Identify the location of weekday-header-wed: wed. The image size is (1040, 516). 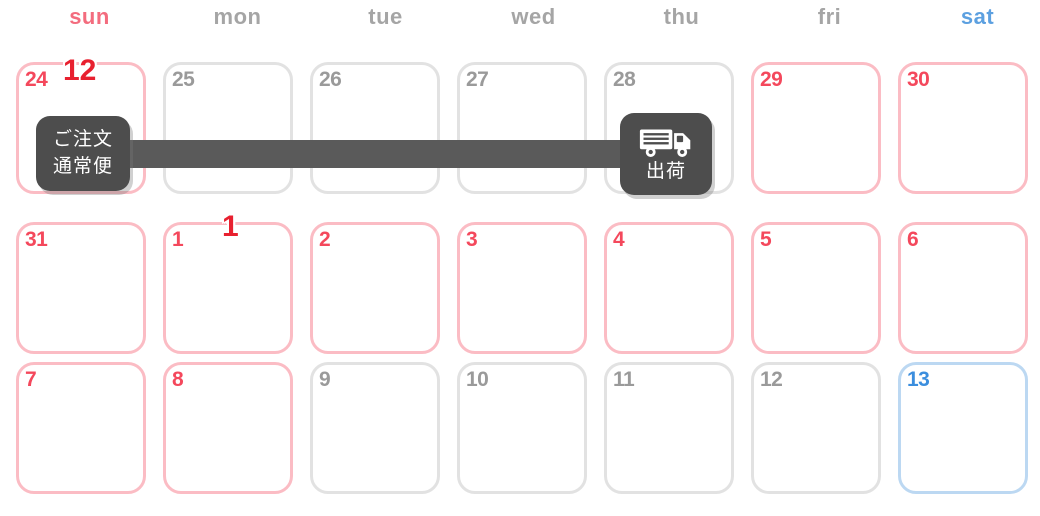
(533, 17).